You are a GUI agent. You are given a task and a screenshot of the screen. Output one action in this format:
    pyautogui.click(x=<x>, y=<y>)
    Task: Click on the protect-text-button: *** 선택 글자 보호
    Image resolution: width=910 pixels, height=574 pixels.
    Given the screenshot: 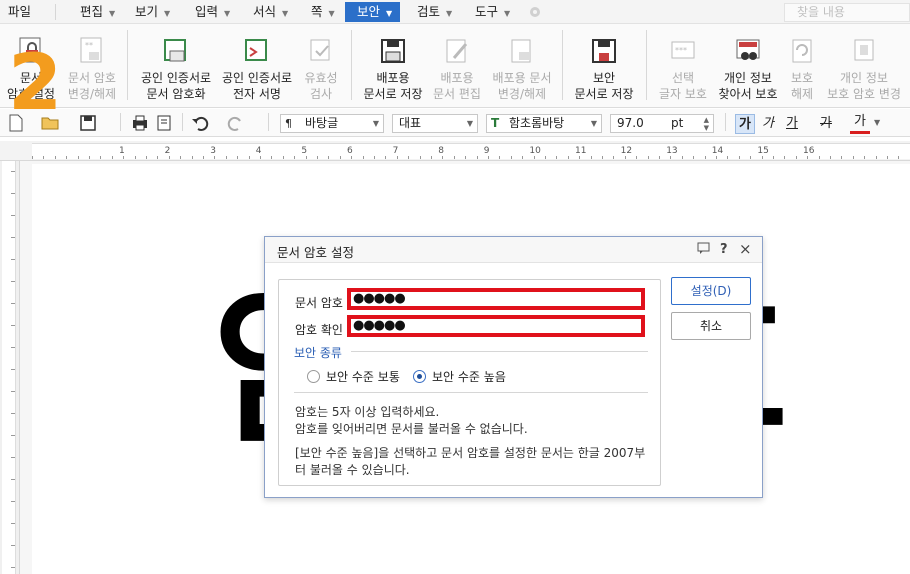 What is the action you would take?
    pyautogui.click(x=683, y=65)
    